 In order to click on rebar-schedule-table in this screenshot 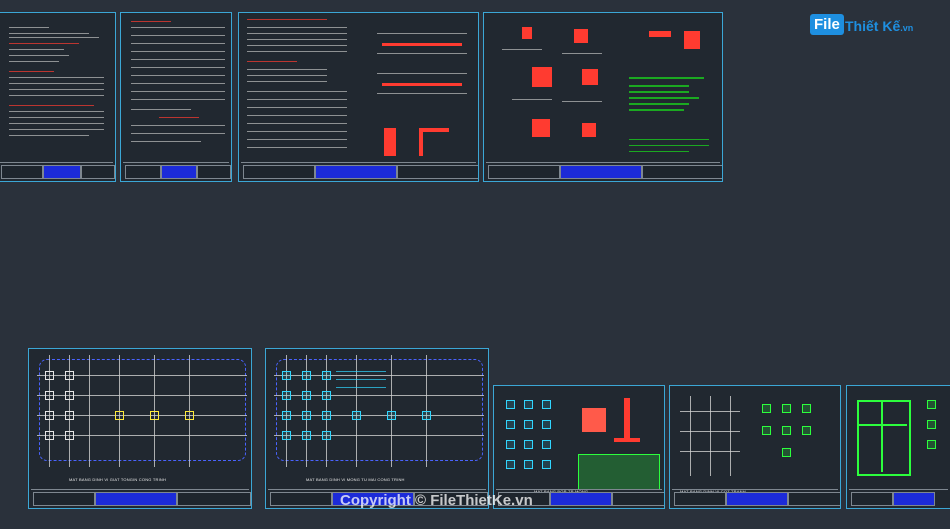, I will do `click(619, 472)`.